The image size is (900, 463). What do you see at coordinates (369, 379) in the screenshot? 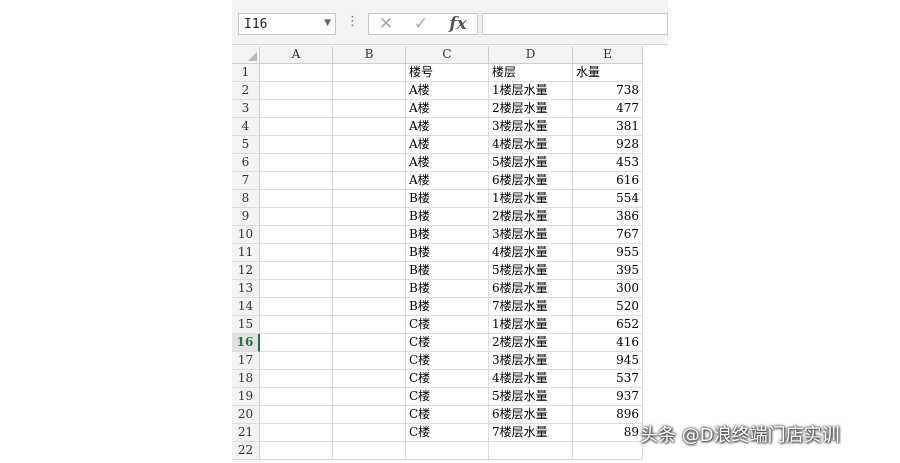
I see `cell-b18` at bounding box center [369, 379].